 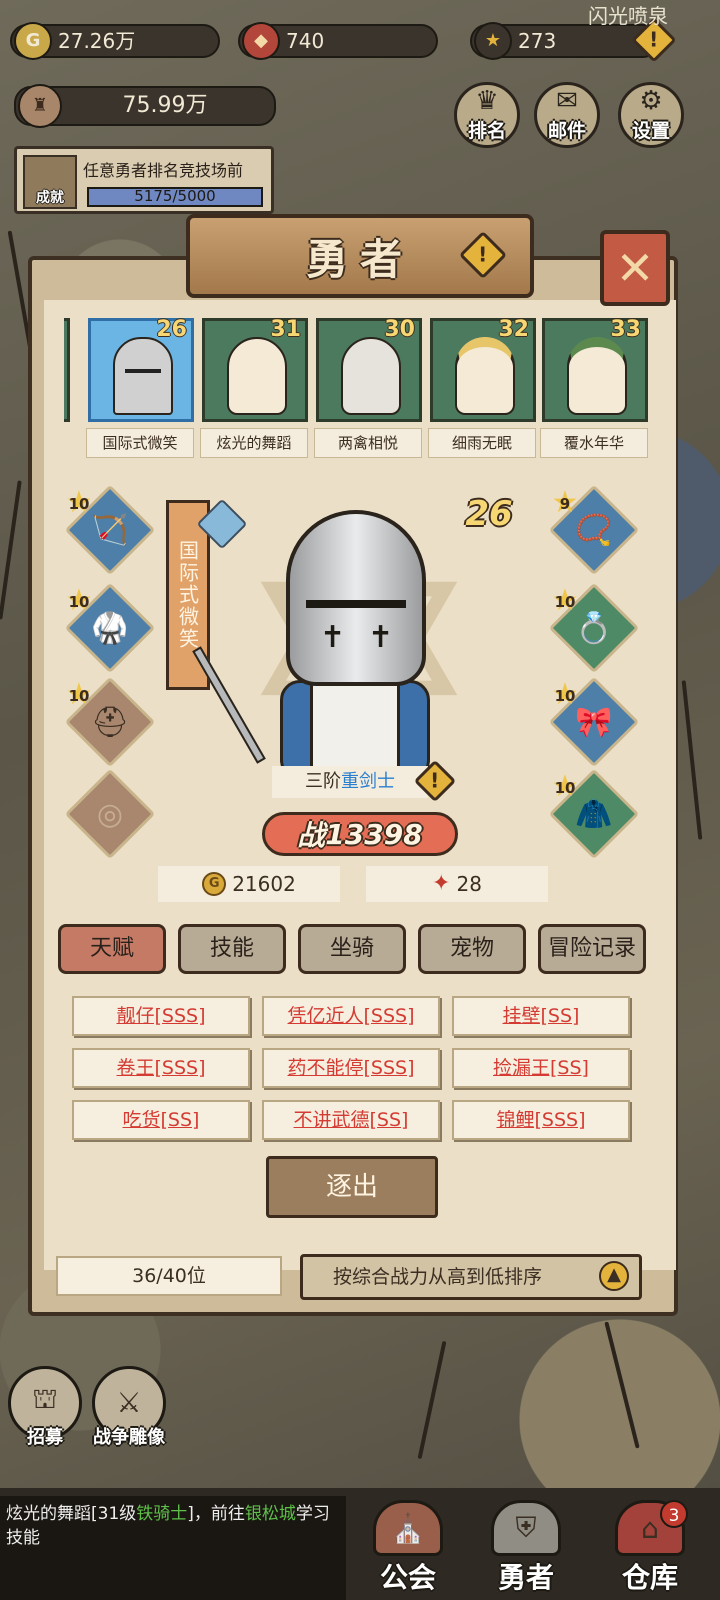 What do you see at coordinates (311, 835) in the screenshot?
I see `power-label: 战` at bounding box center [311, 835].